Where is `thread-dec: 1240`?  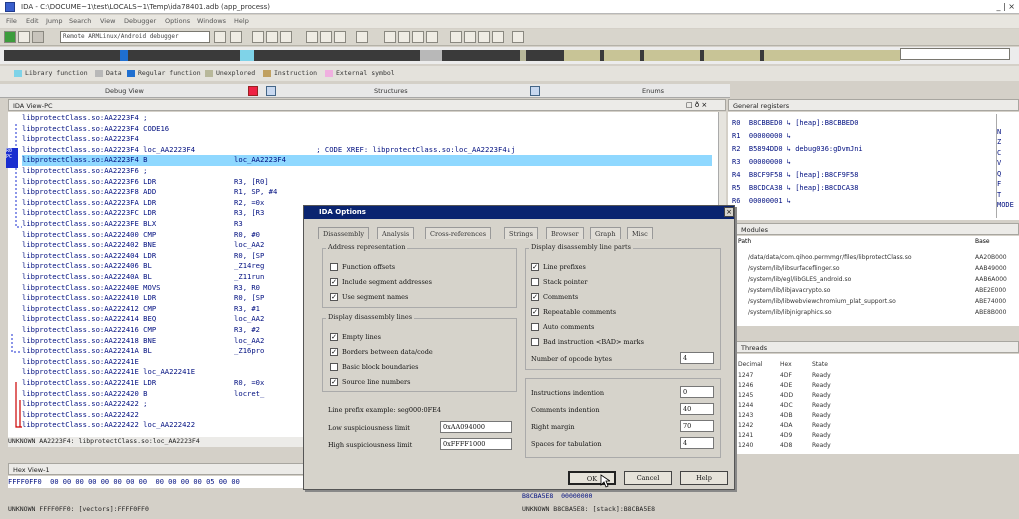
thread-dec: 1240 is located at coordinates (745, 445).